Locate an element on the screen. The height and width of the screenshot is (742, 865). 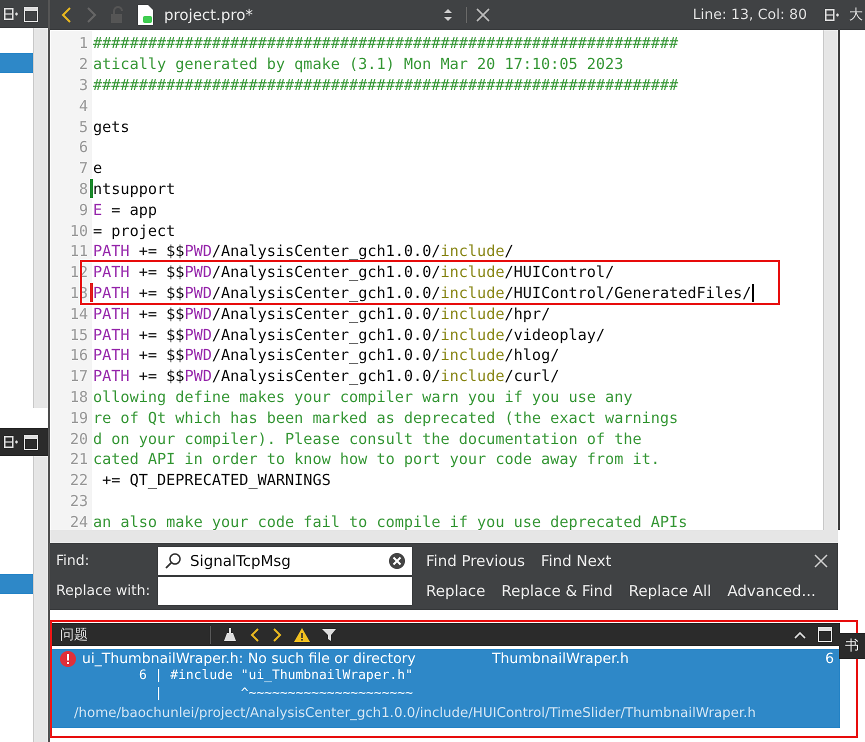
code-line: PATH += $$PWD/AnalysisCenter_gch1.0.0/include/hpr/ is located at coordinates (321, 313).